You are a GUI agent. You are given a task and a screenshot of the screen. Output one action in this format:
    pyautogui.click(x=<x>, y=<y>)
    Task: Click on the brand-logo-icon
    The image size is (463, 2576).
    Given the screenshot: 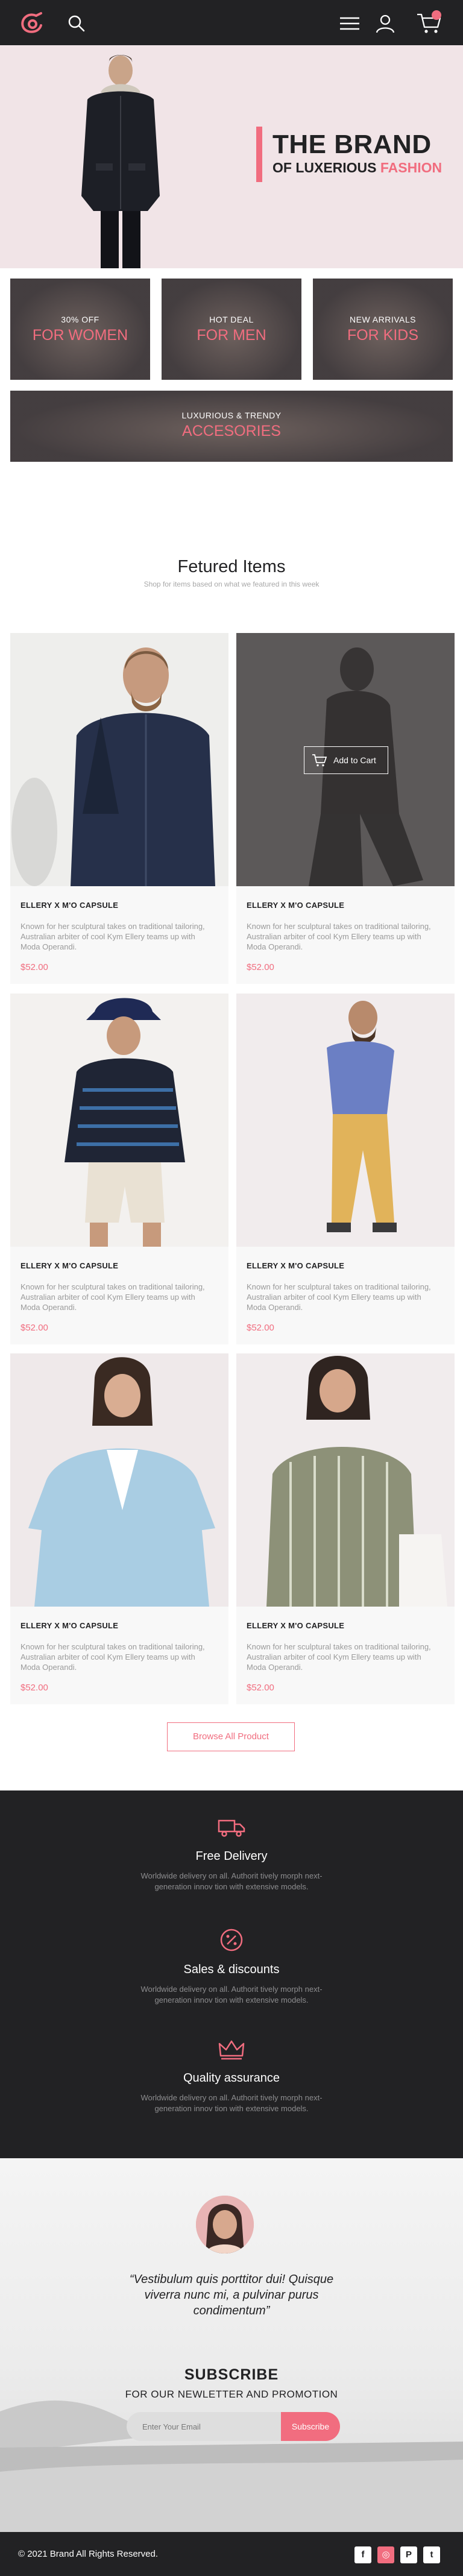 What is the action you would take?
    pyautogui.click(x=32, y=23)
    